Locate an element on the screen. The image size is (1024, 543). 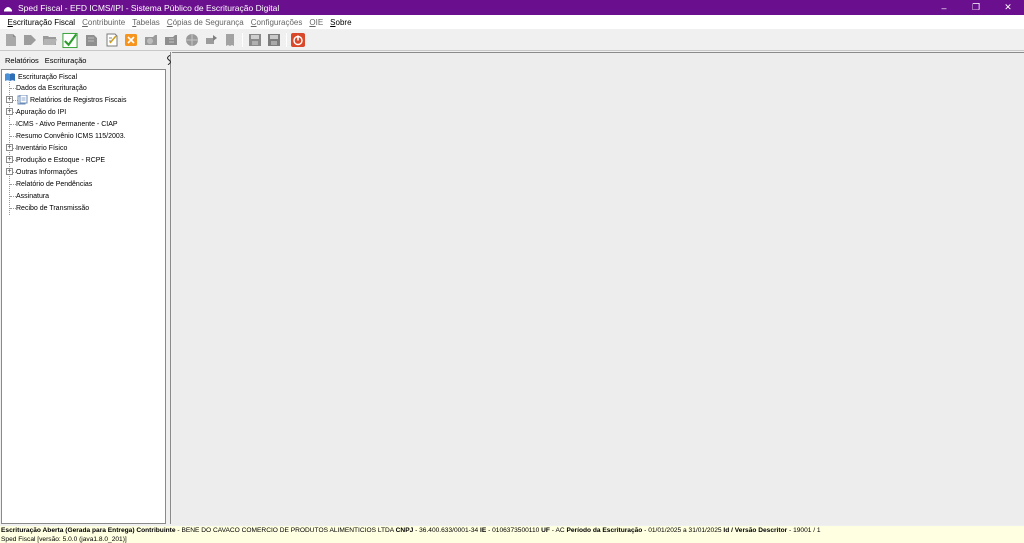
status-uf-value: AC is located at coordinates (560, 530).